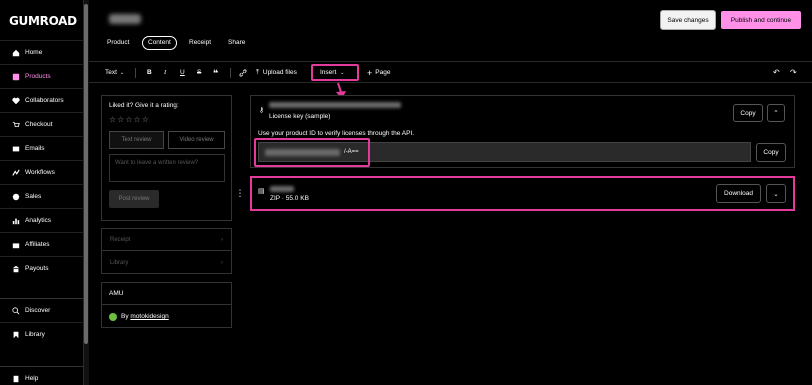  Describe the element at coordinates (793, 73) in the screenshot. I see `redo-icon: ↷` at that location.